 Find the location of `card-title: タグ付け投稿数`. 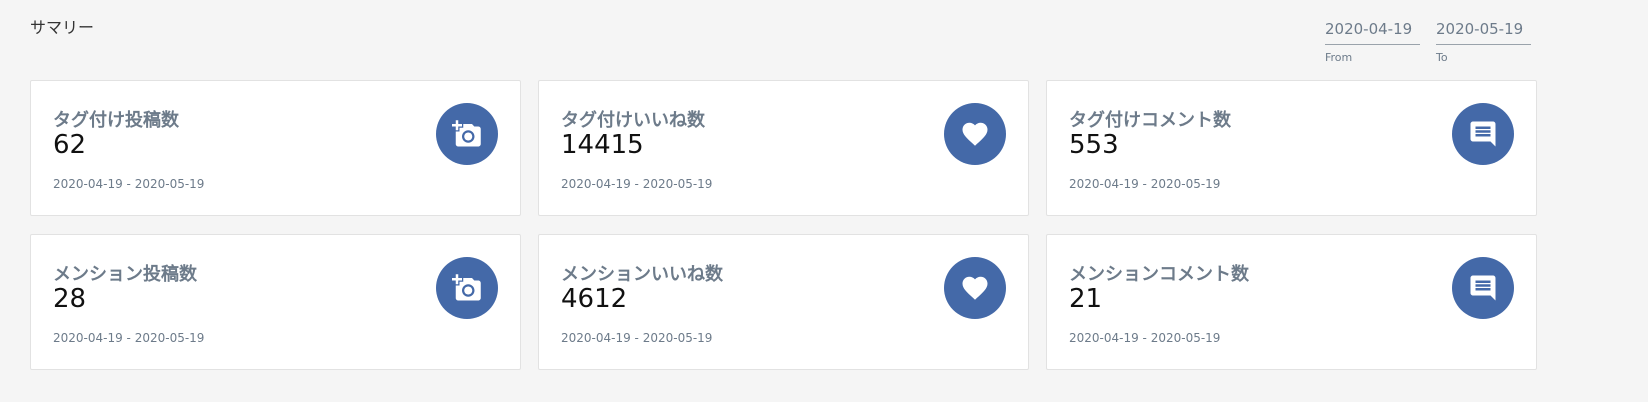

card-title: タグ付け投稿数 is located at coordinates (116, 120).